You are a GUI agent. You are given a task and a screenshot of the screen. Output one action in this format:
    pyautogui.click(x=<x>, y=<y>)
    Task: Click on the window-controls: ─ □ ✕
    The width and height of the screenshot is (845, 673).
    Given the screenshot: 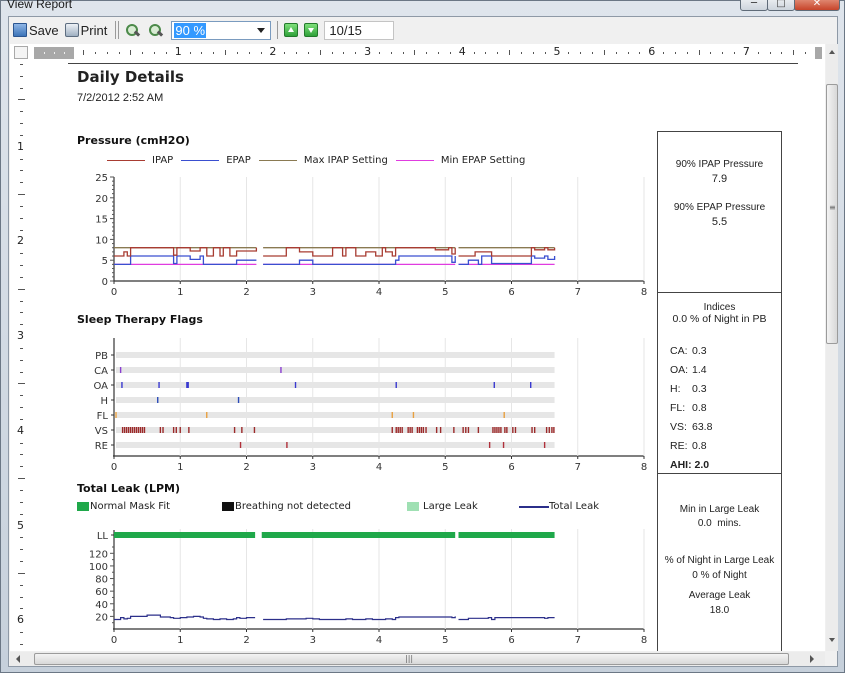 What is the action you would take?
    pyautogui.click(x=790, y=5)
    